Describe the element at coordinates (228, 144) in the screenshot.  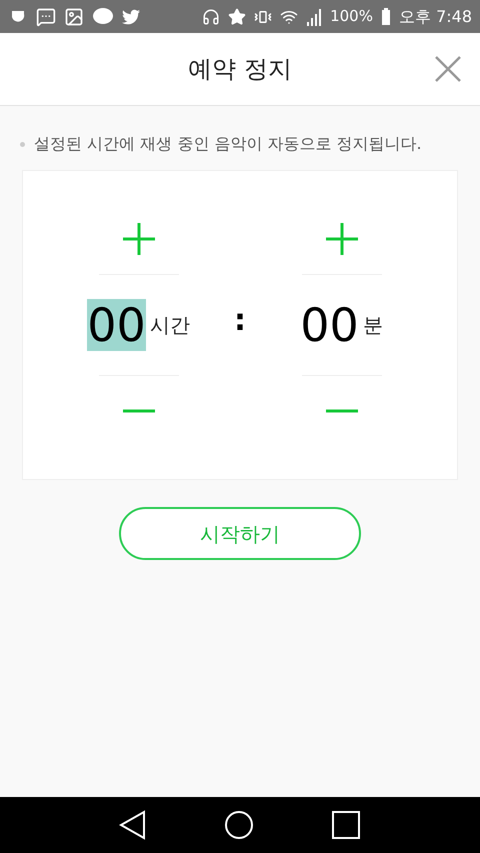
I see `notice-text: 설정된 시간에 재생 중인 음악이 자동으로 정지됩니다.` at that location.